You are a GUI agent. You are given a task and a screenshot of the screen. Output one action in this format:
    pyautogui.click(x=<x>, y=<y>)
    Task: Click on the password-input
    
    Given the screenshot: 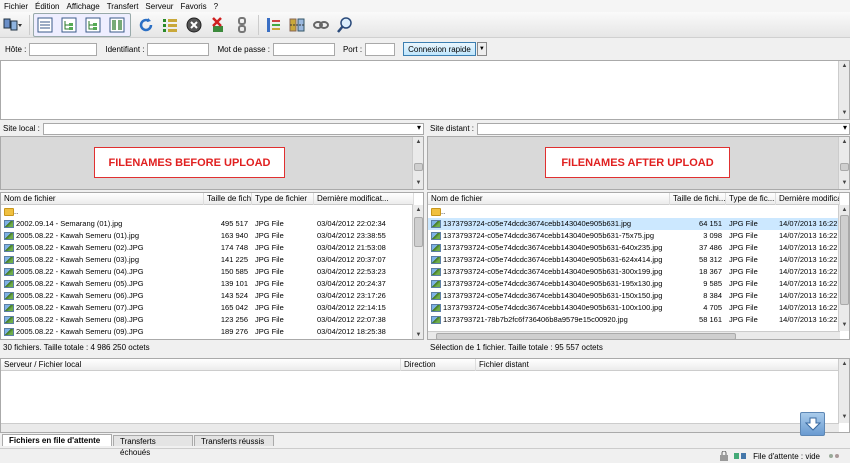 What is the action you would take?
    pyautogui.click(x=303, y=49)
    